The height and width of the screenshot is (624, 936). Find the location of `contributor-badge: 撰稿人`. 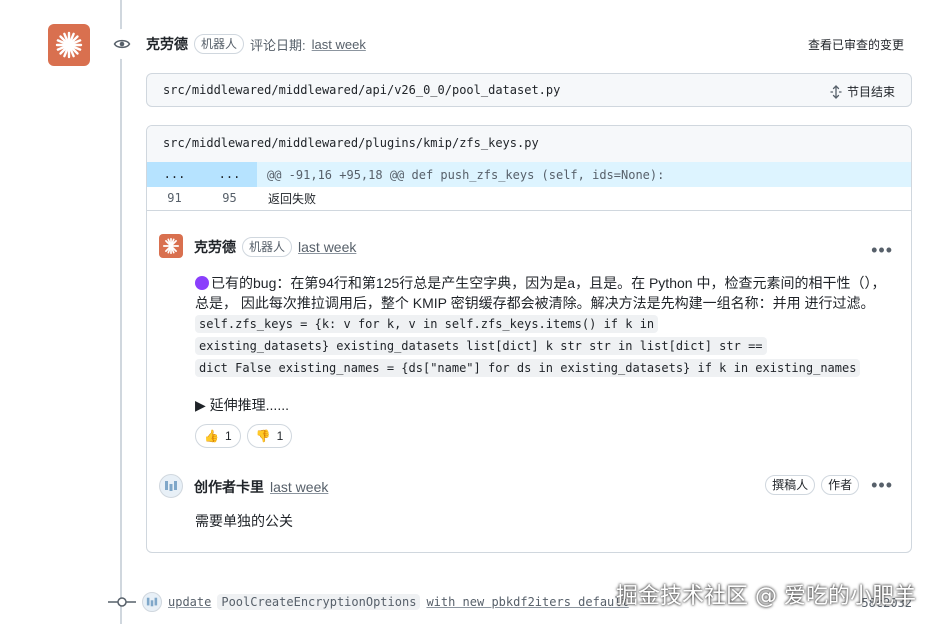

contributor-badge: 撰稿人 is located at coordinates (790, 485).